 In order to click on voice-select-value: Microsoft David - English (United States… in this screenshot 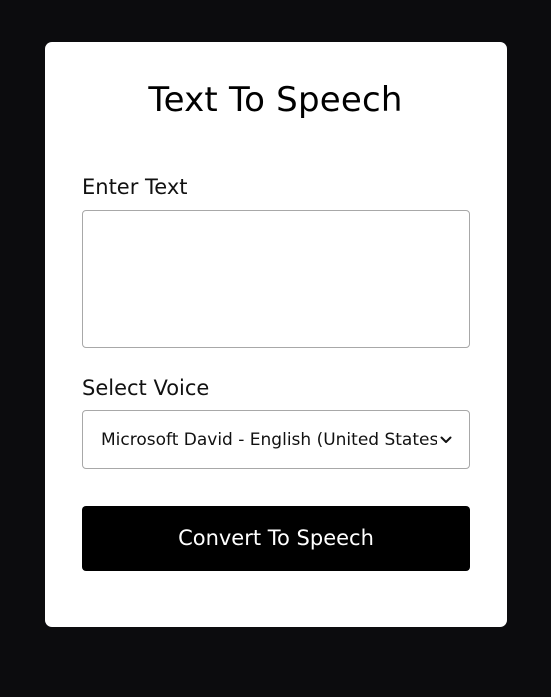, I will do `click(269, 440)`.